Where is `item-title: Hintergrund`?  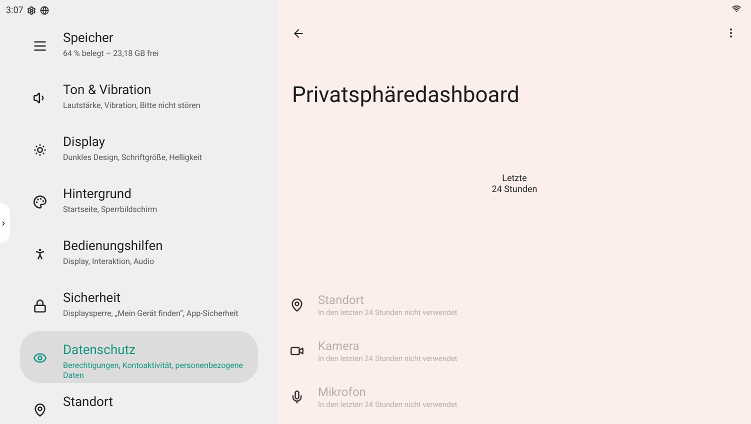 item-title: Hintergrund is located at coordinates (97, 194).